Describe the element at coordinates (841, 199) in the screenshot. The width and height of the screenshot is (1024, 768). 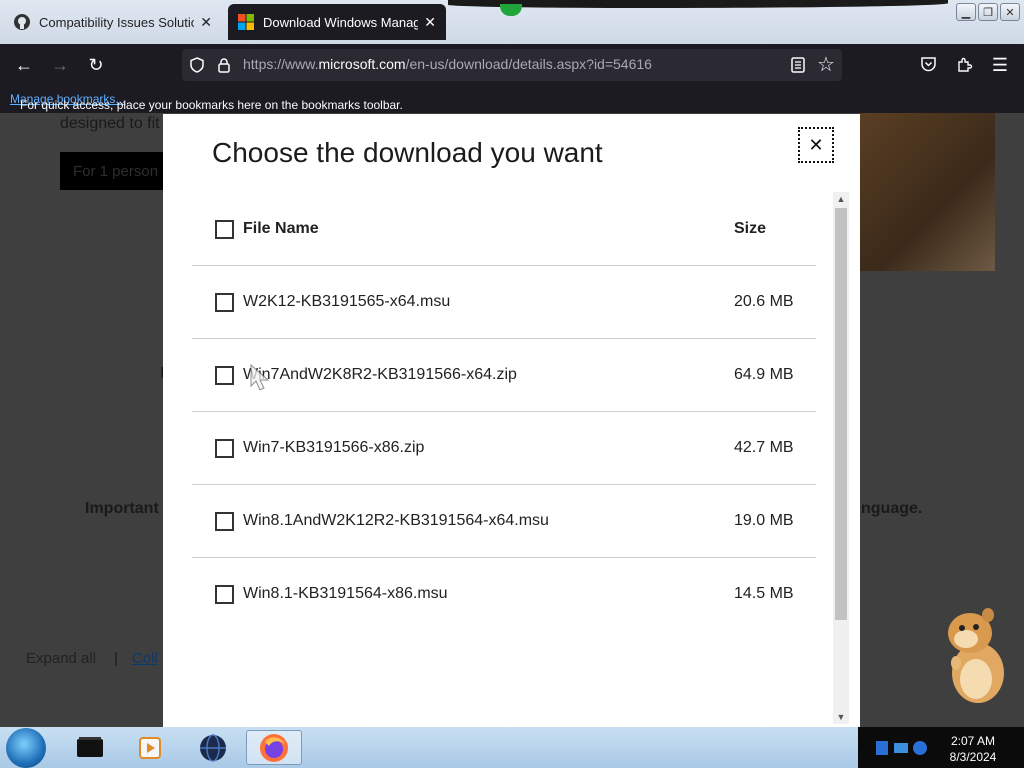
I see `scroll-up-arrow-icon: ▲` at that location.